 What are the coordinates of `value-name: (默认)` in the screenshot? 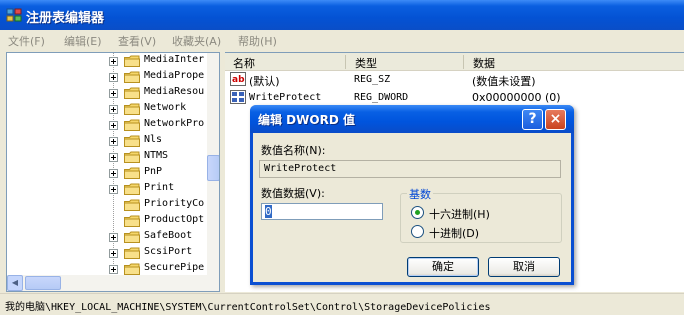 It's located at (264, 81).